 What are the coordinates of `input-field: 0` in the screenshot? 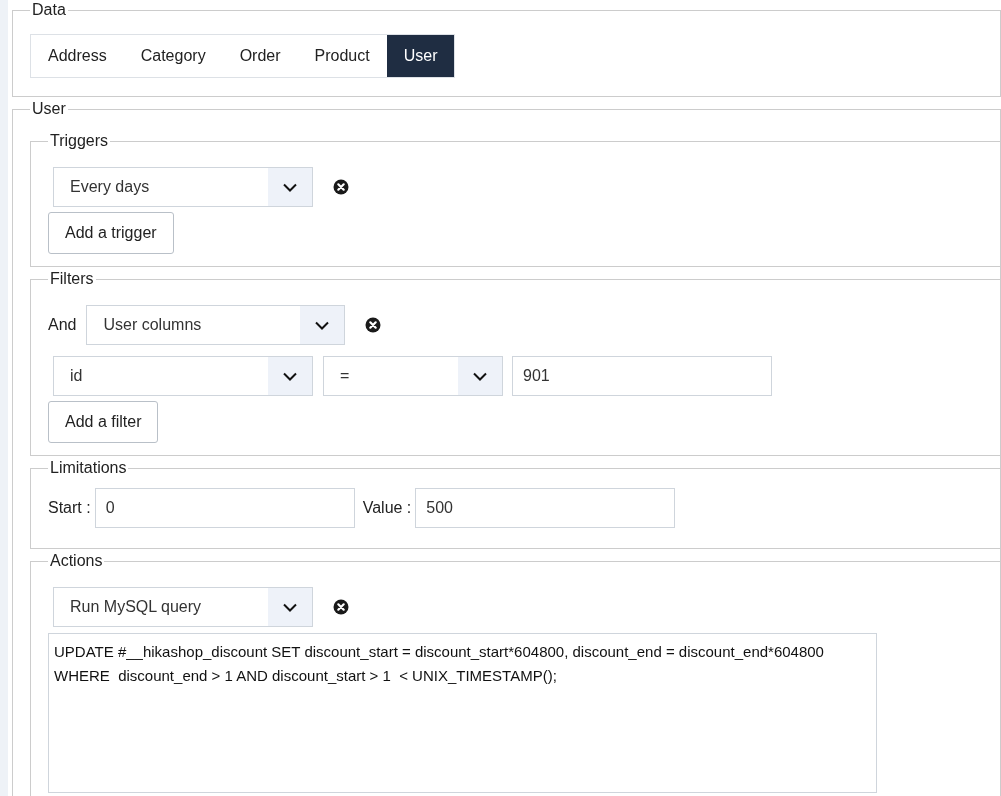 It's located at (224, 508).